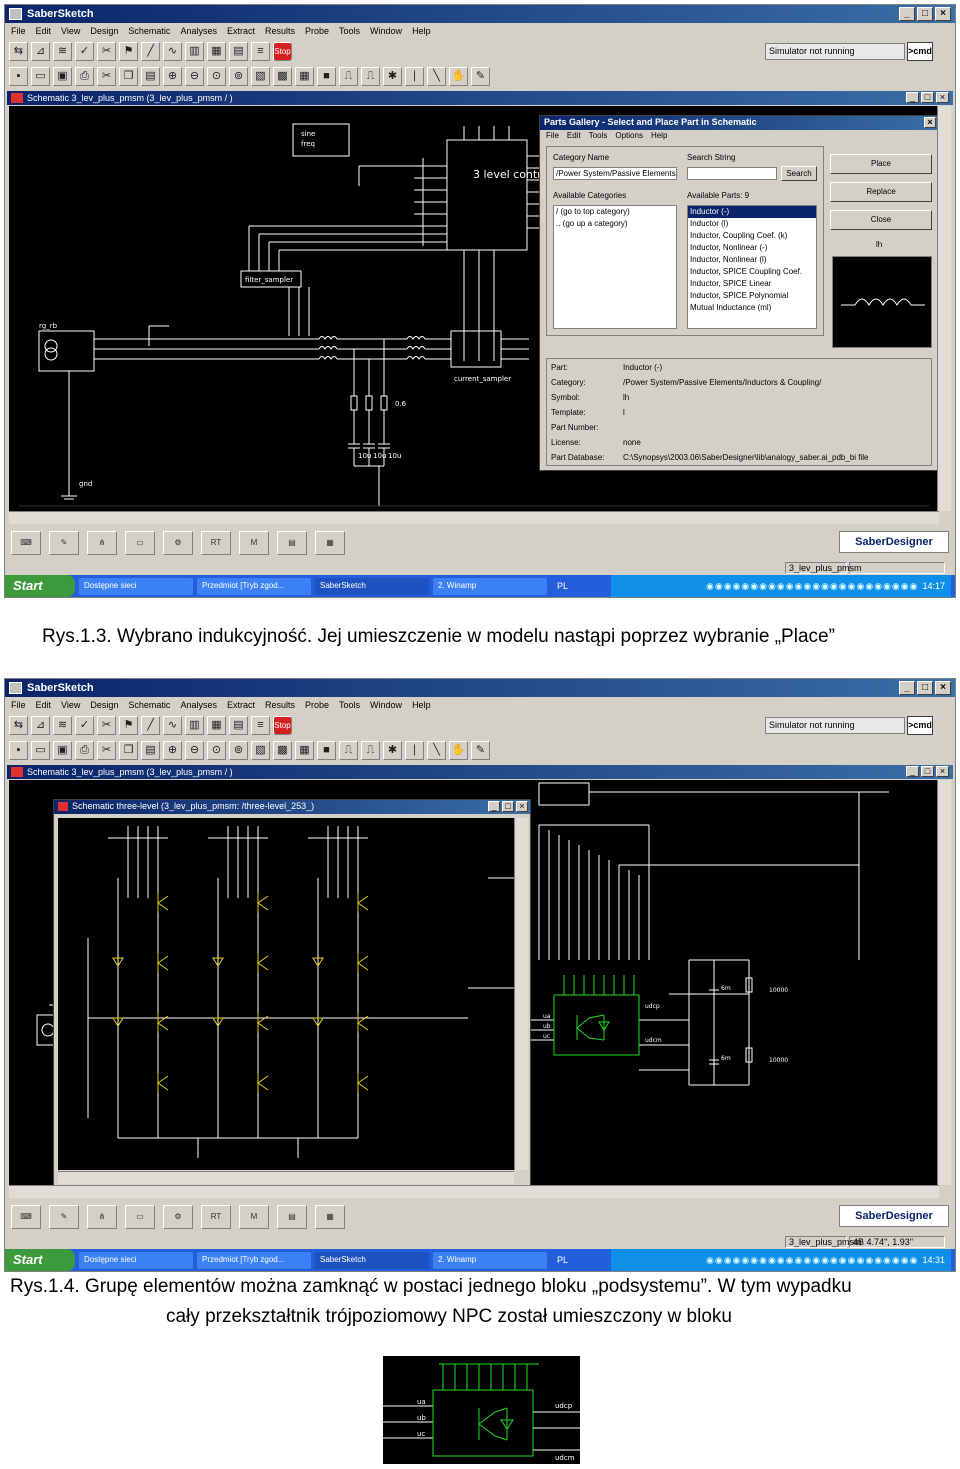 The width and height of the screenshot is (960, 1469). I want to click on list-item: Inductor, SPICE Linear, so click(752, 284).